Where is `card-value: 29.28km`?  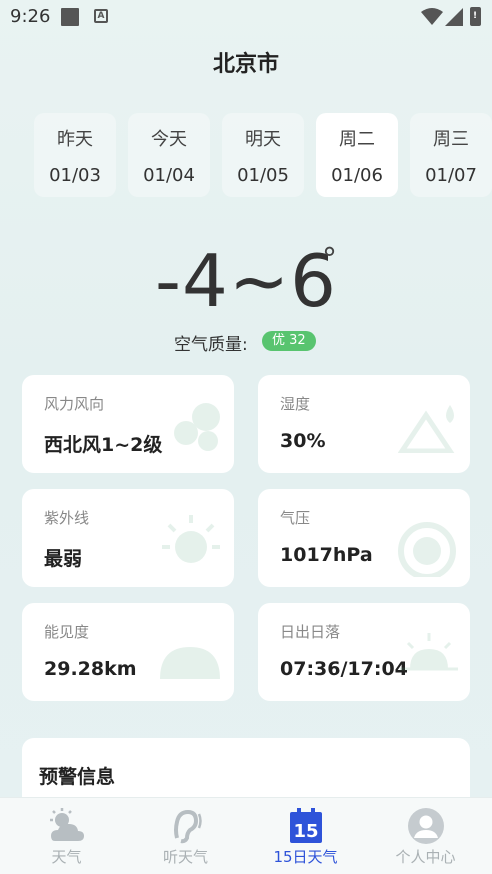 card-value: 29.28km is located at coordinates (90, 669).